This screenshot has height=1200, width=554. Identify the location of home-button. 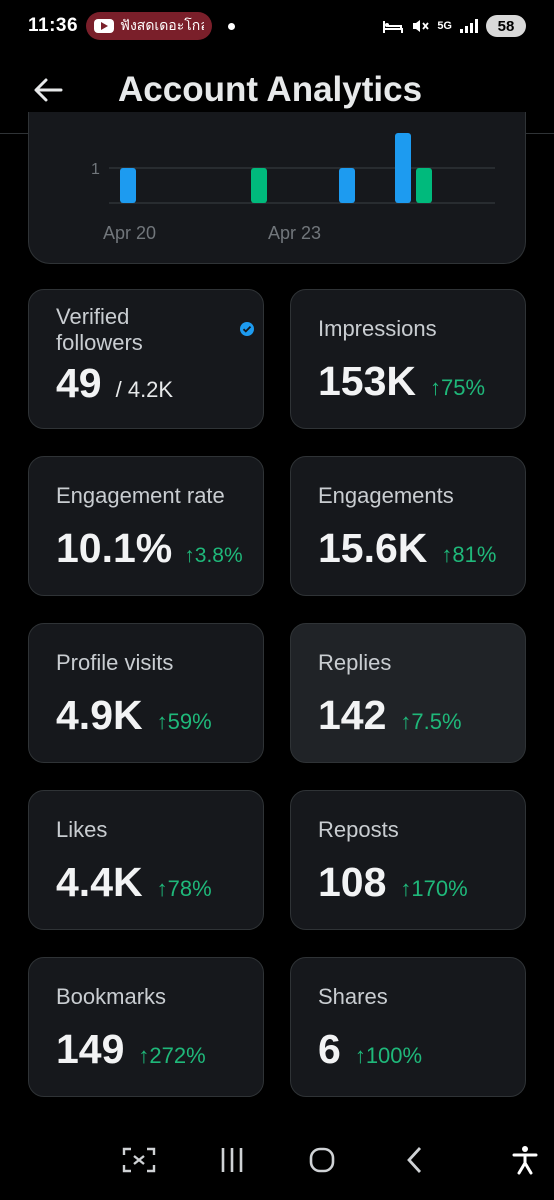
(322, 1160).